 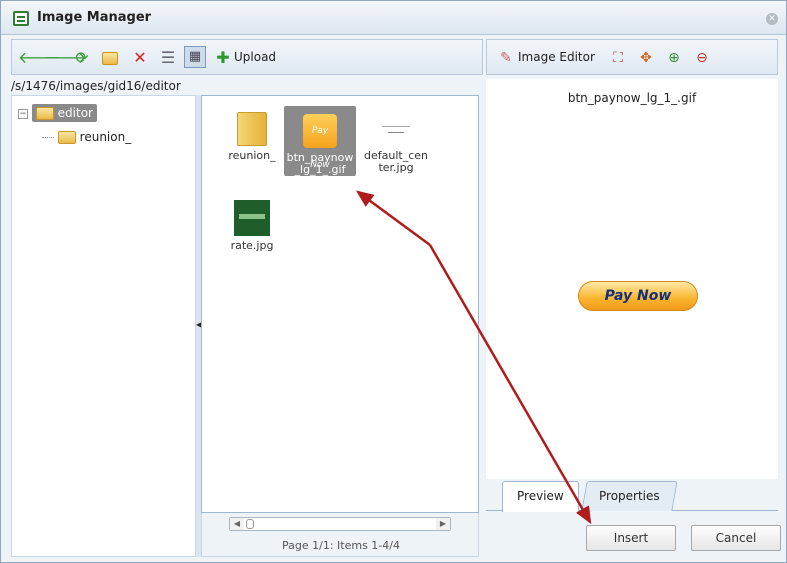 I want to click on tab-preview-label: Preview, so click(x=540, y=496).